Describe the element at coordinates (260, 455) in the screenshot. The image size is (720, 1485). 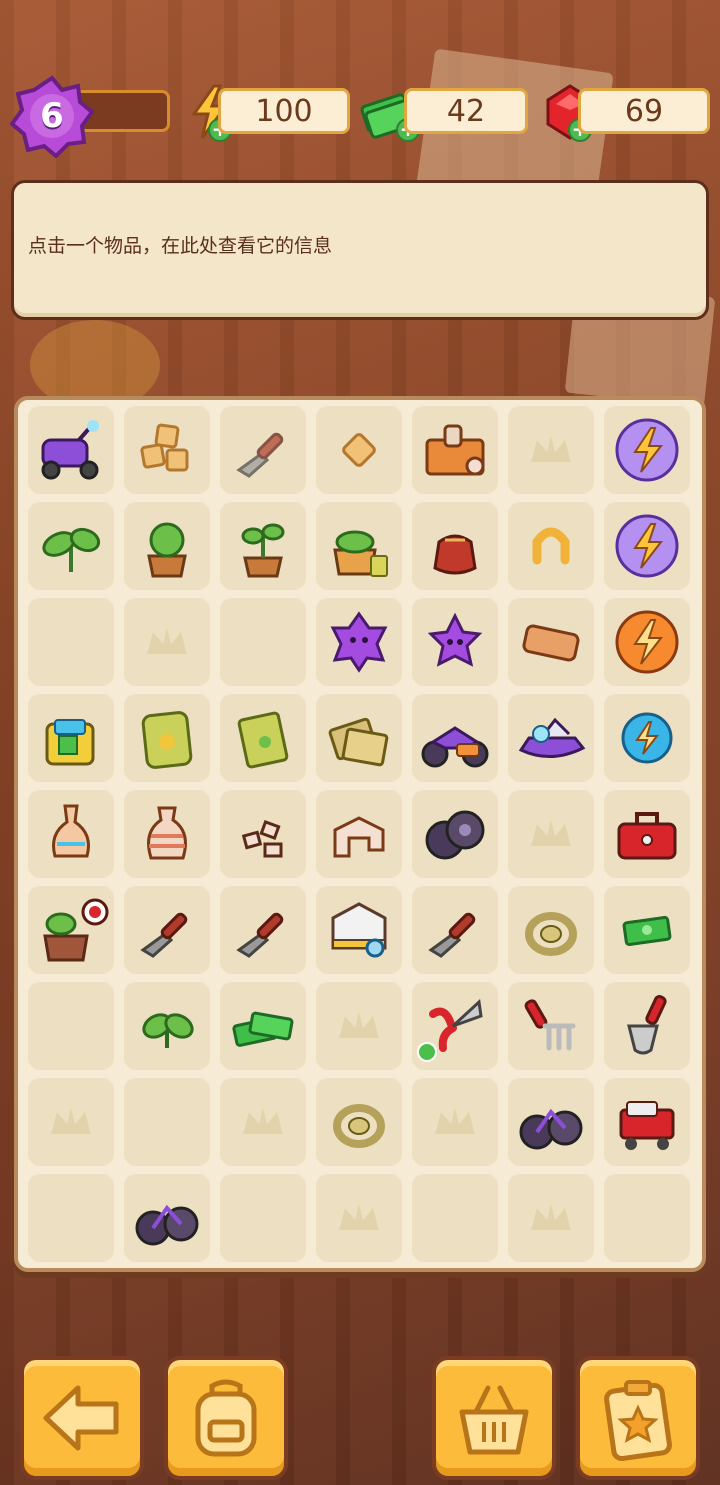
I see `trowel-ghost-icon` at that location.